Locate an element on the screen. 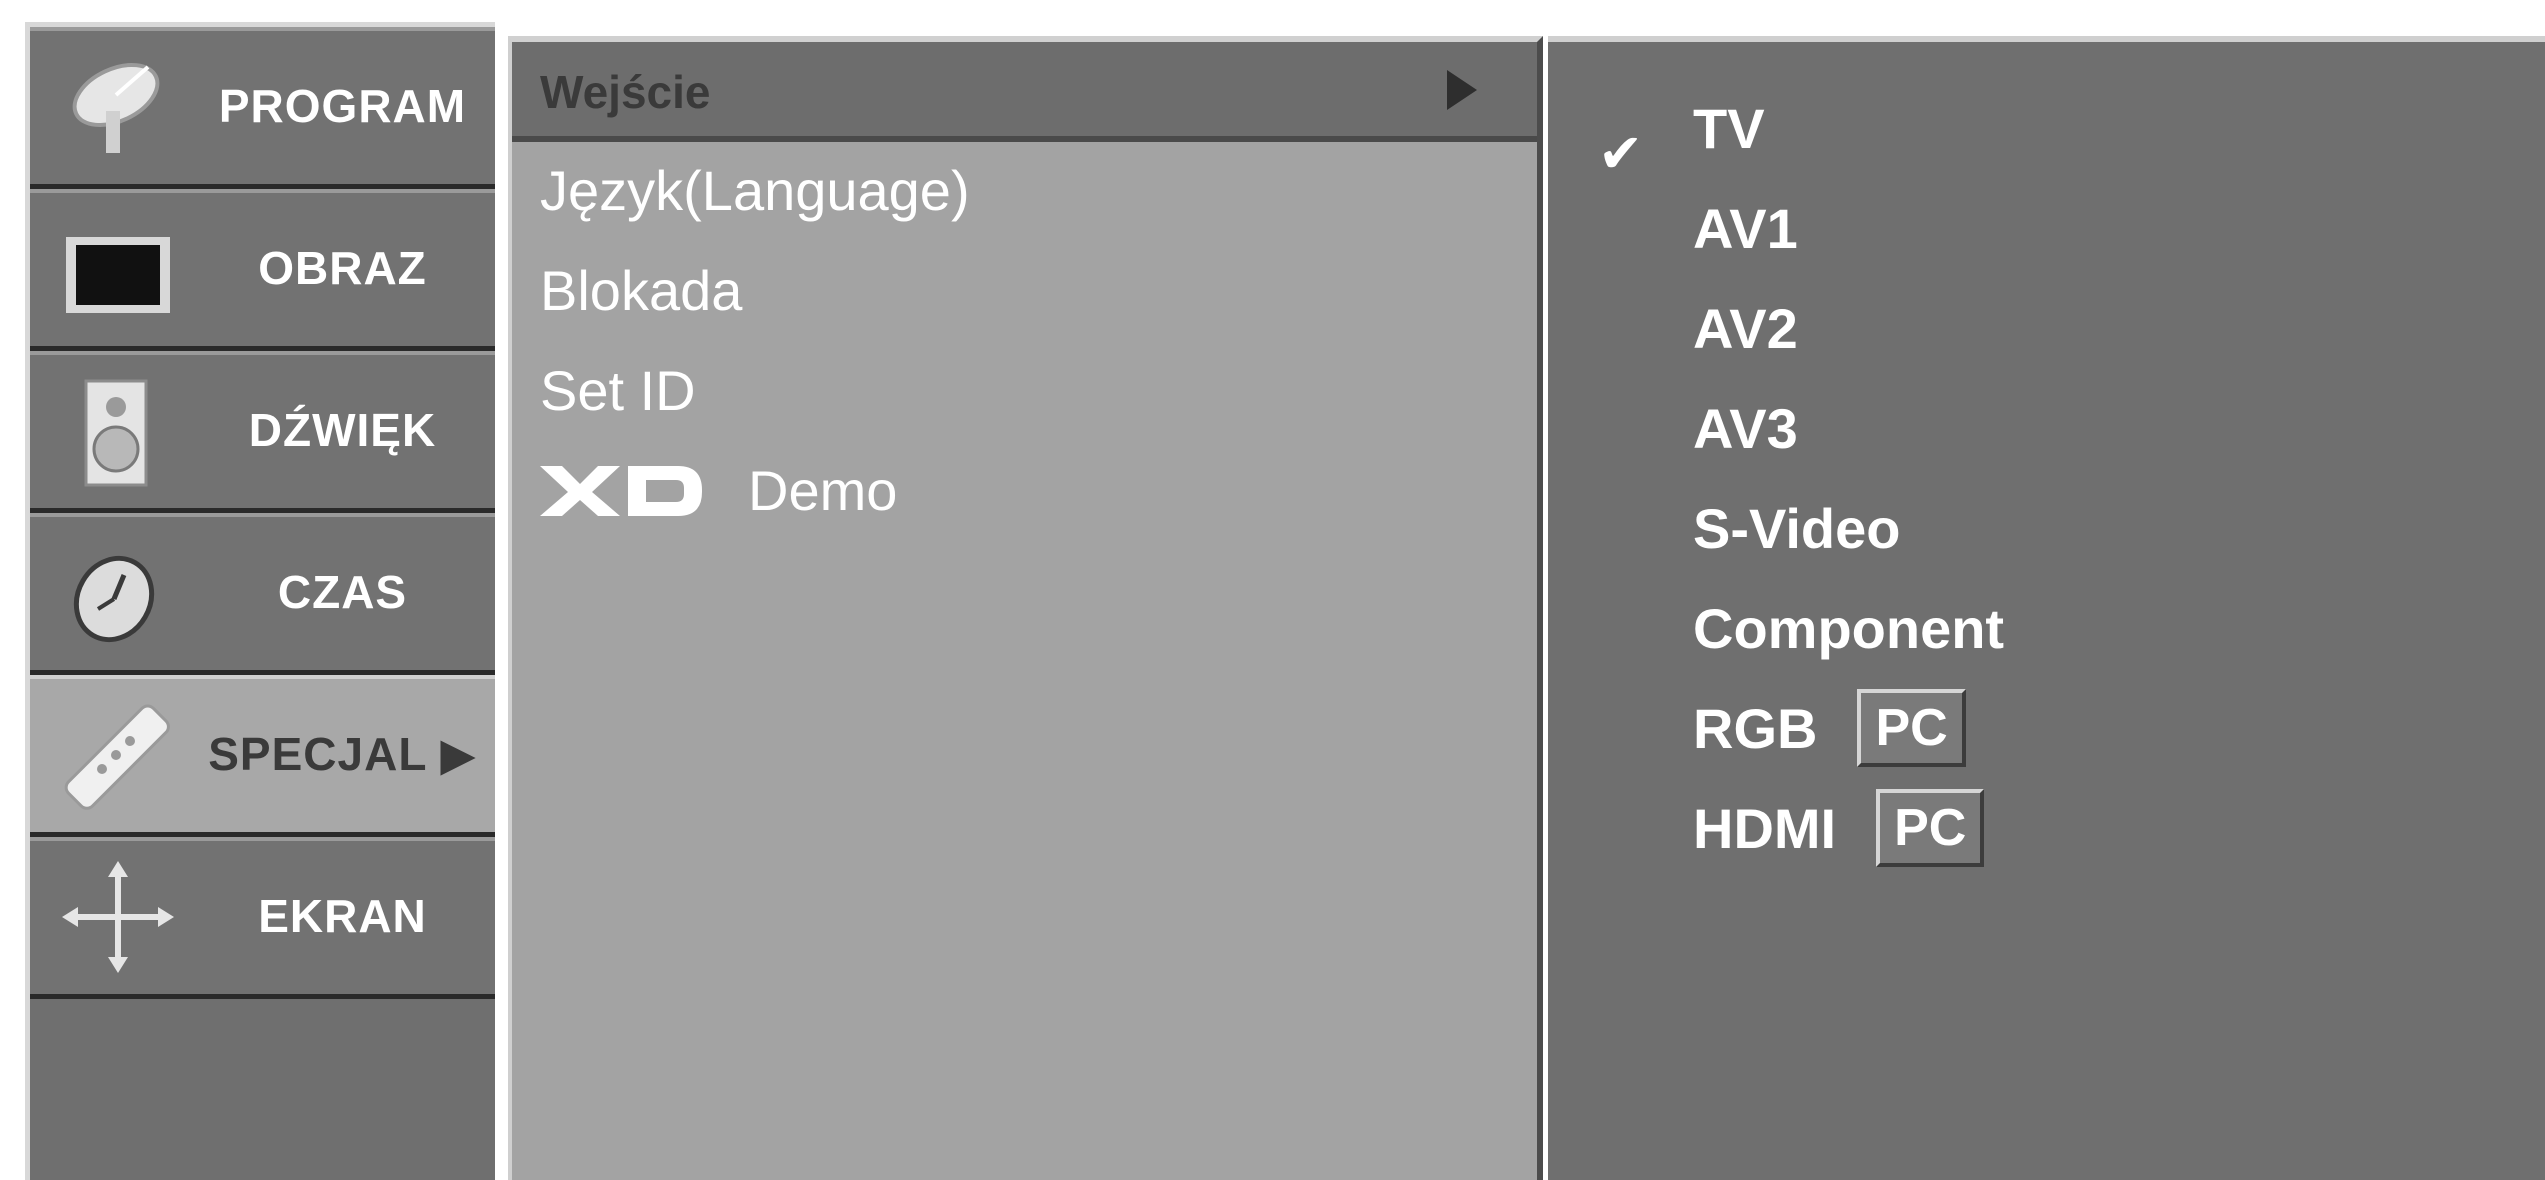  option-label: AV2 is located at coordinates (1745, 328).